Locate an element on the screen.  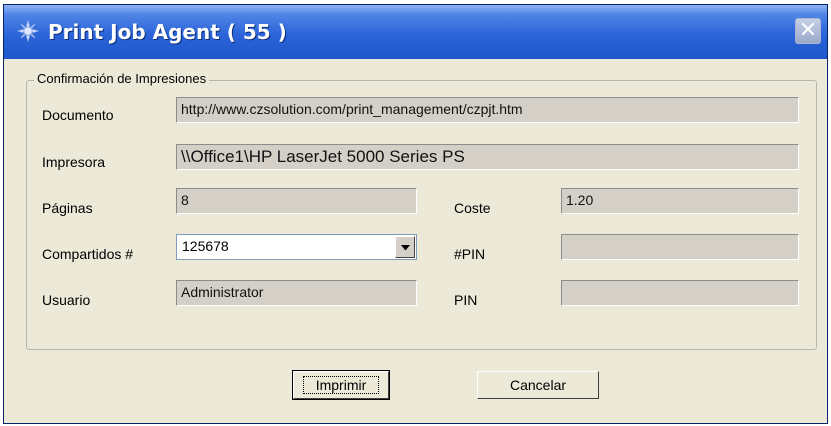
print-button: Imprimir is located at coordinates (341, 385).